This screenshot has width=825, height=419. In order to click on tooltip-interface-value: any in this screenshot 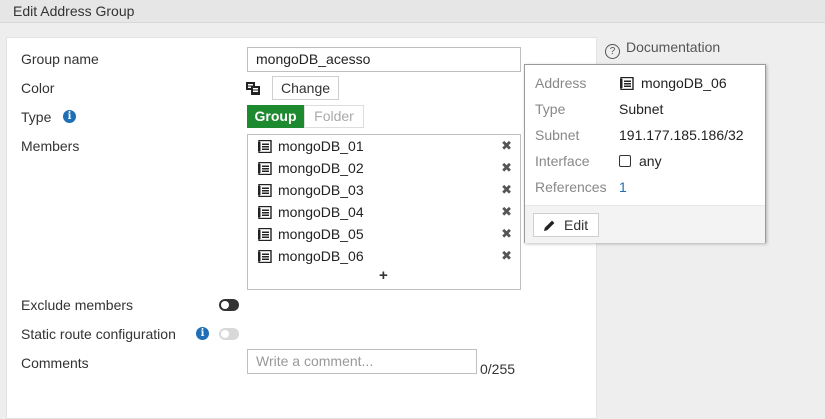, I will do `click(640, 161)`.